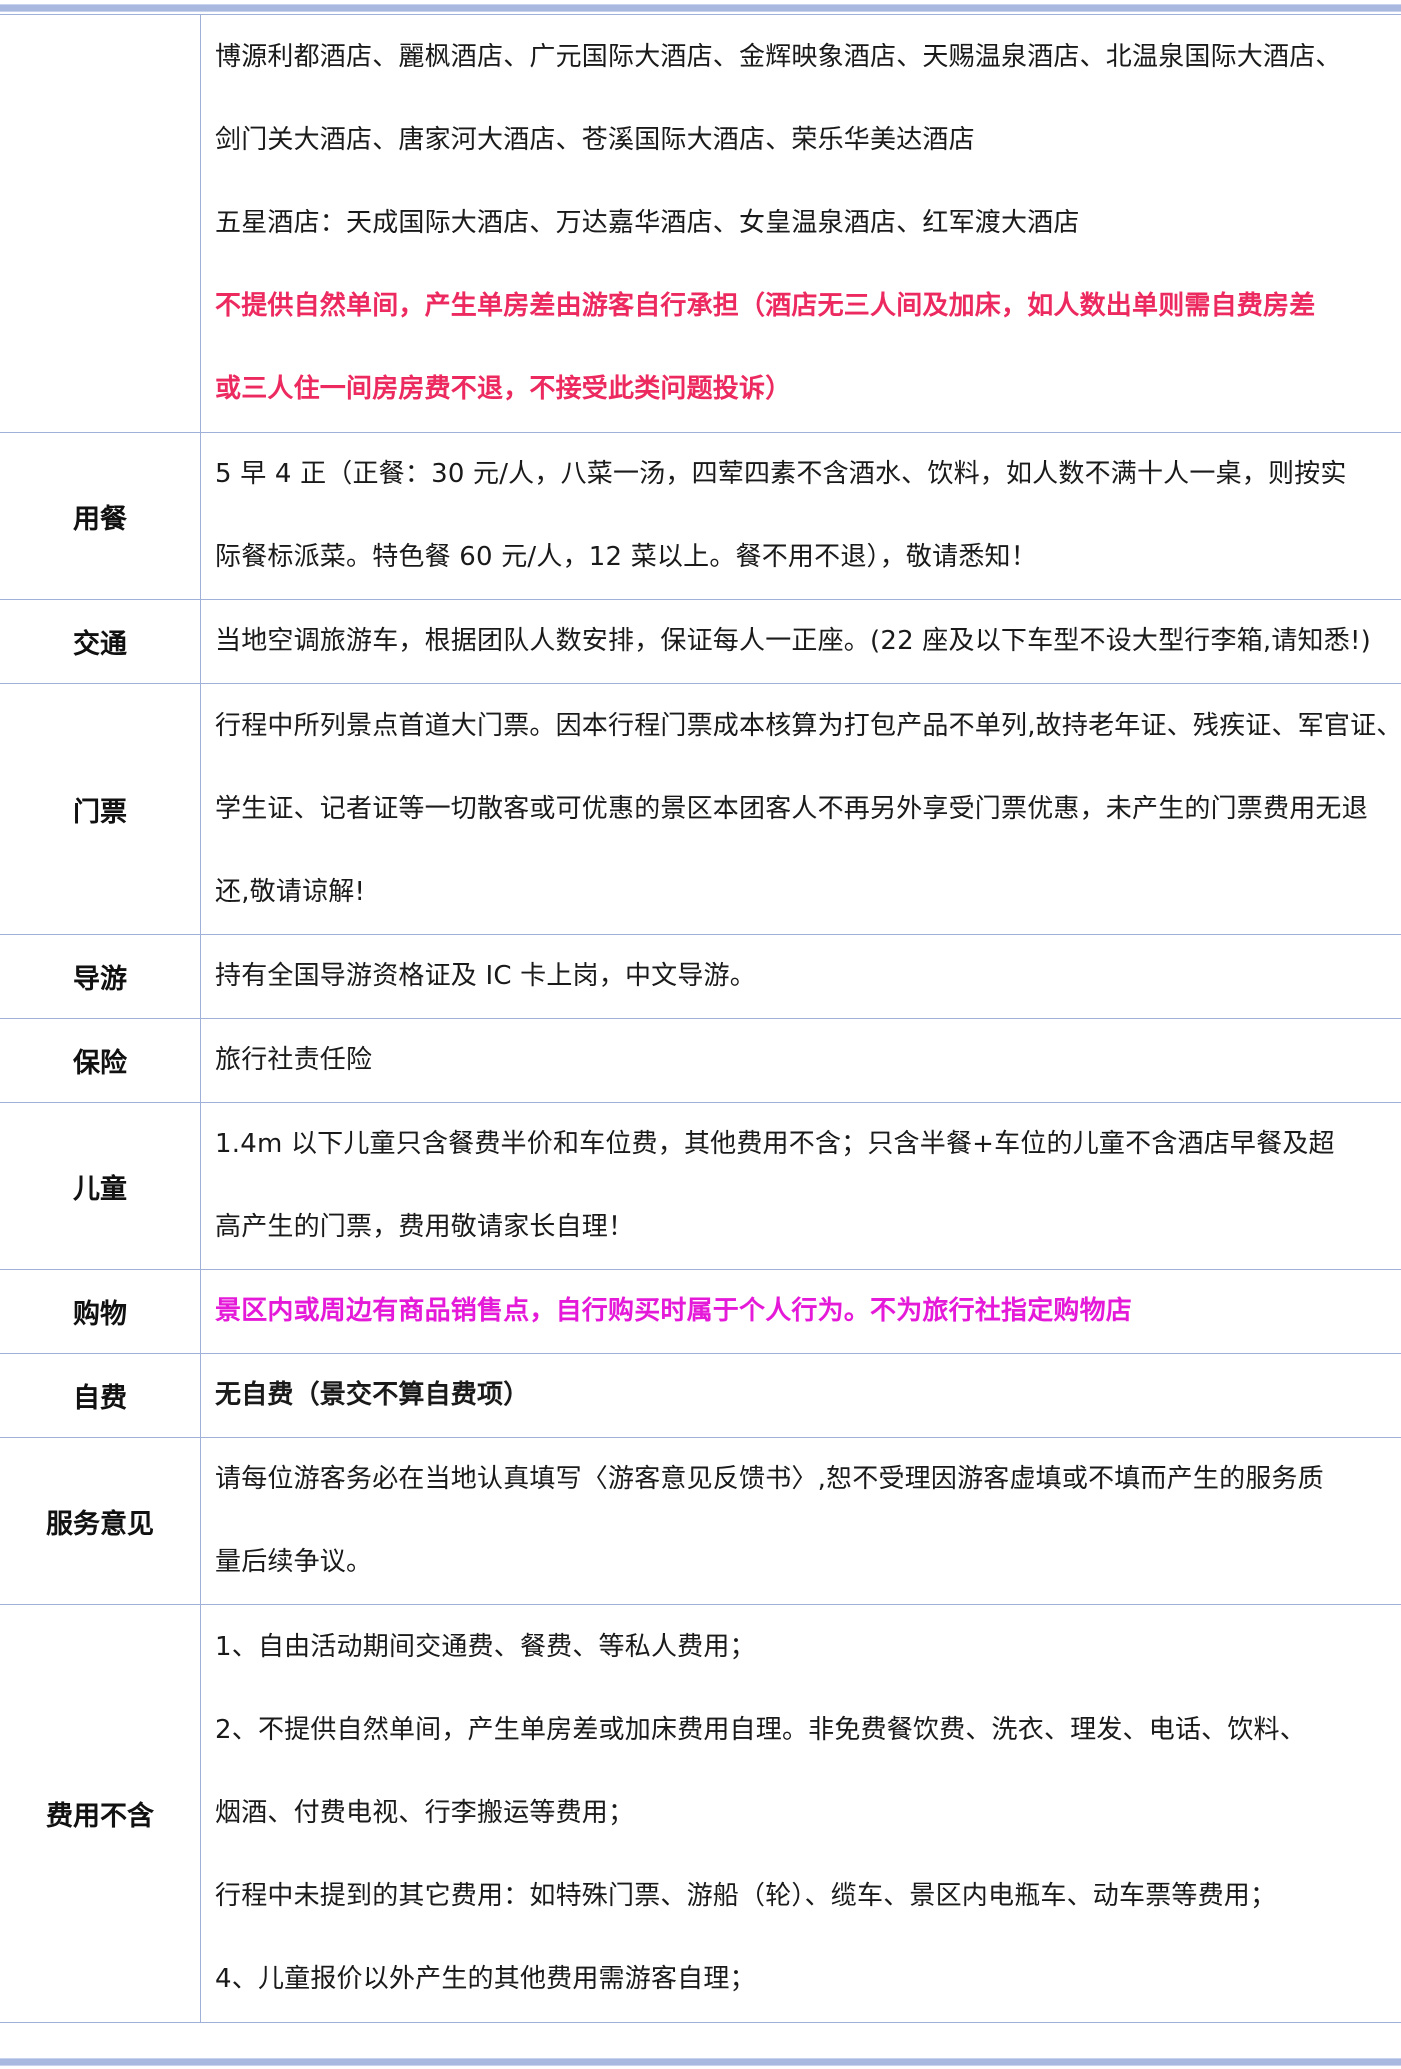 This screenshot has height=2069, width=1401. Describe the element at coordinates (800, 1395) in the screenshot. I see `row-content-optional-fees: 无自费（景交不算自费项）` at that location.